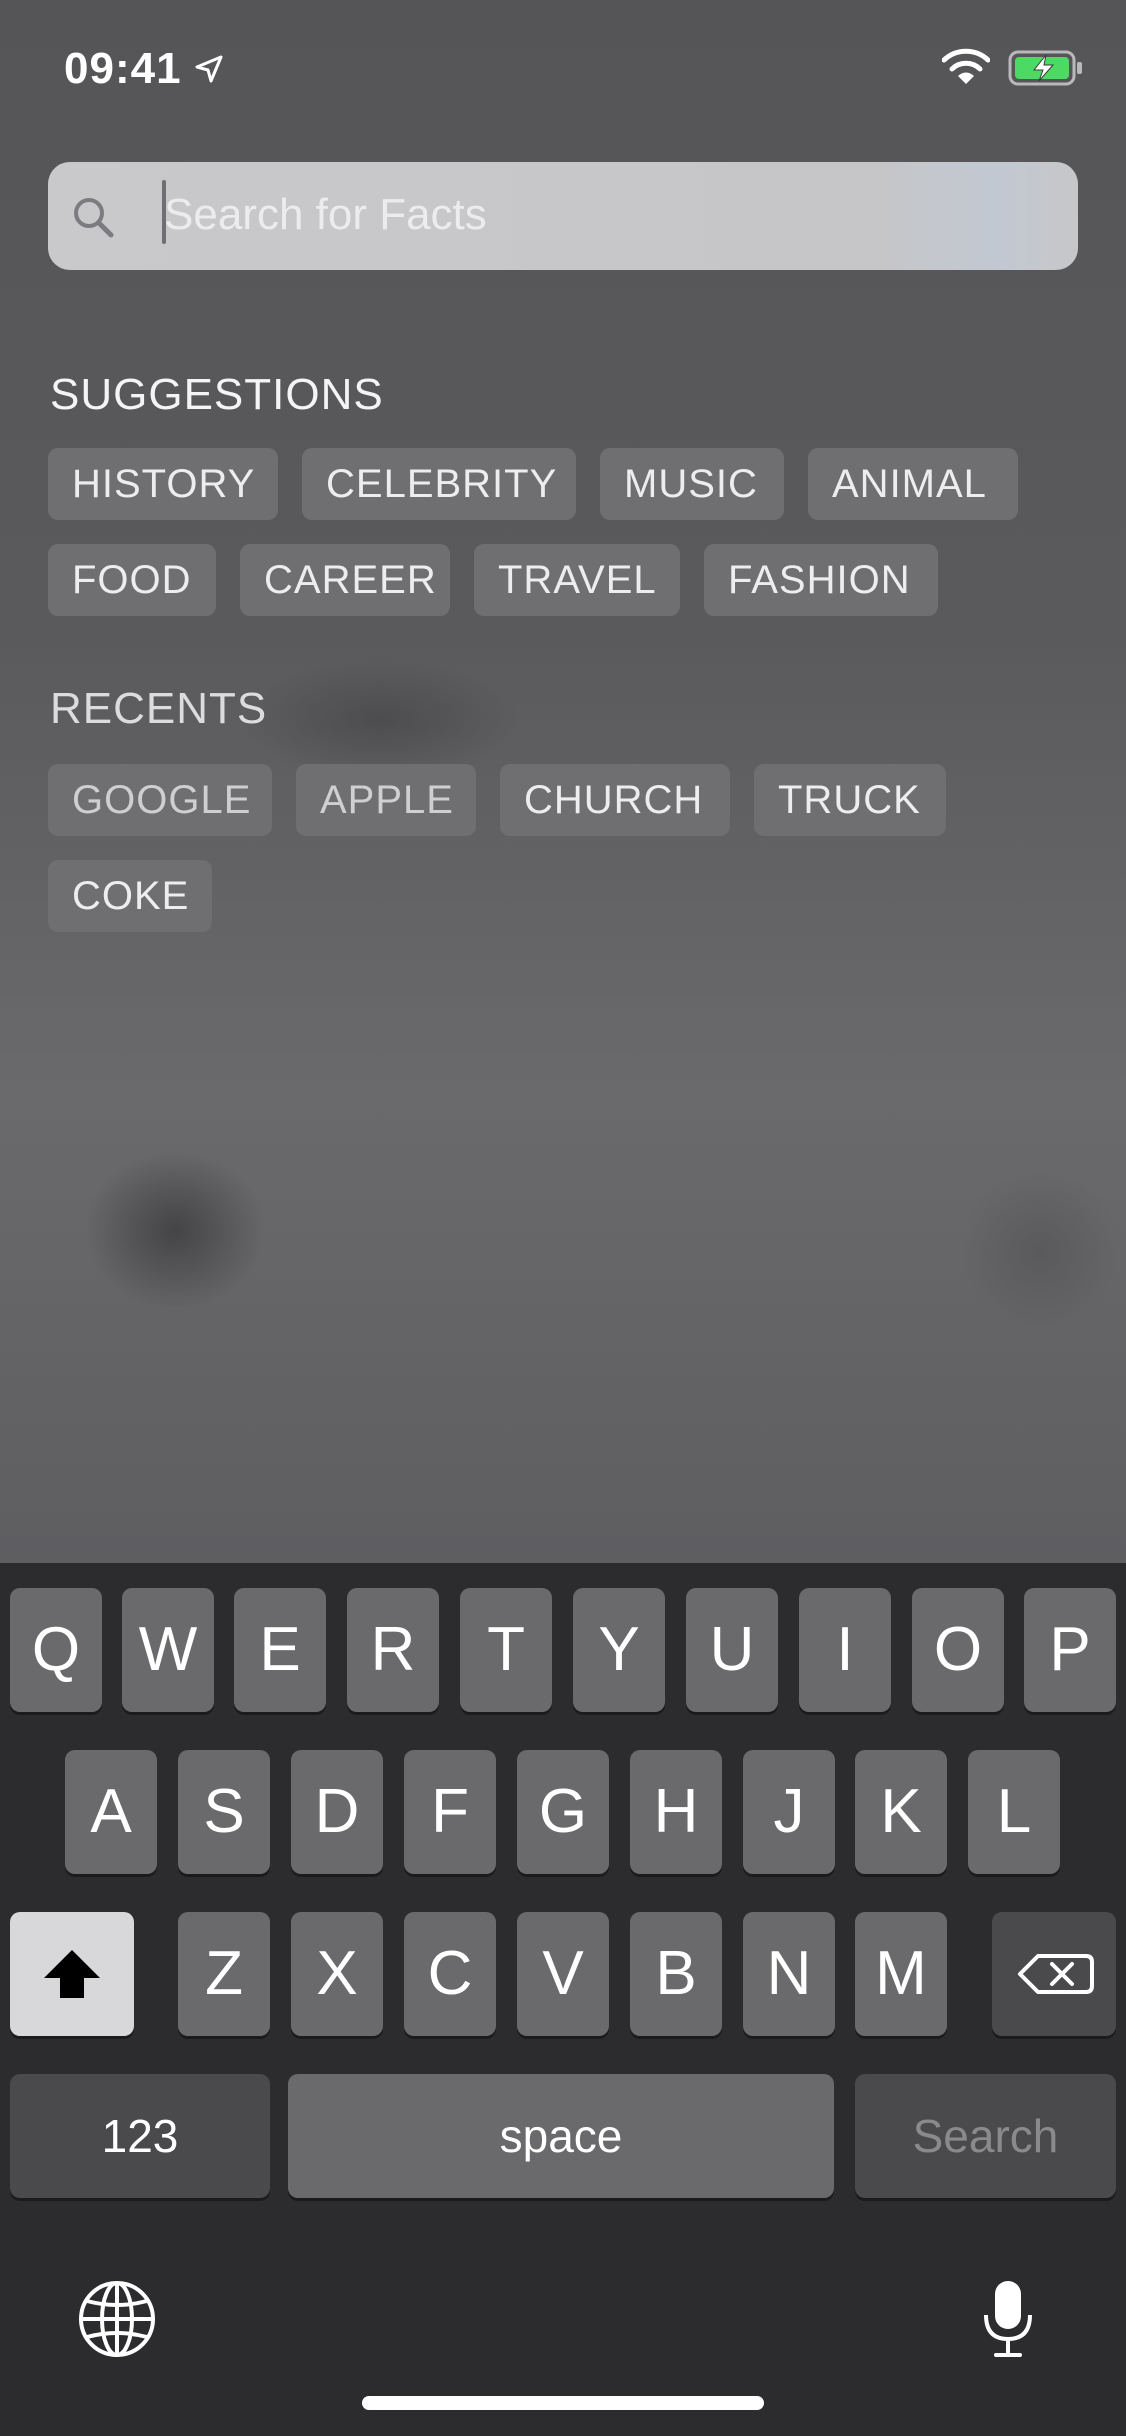 The height and width of the screenshot is (2436, 1126). I want to click on numbers-key: 123, so click(140, 2136).